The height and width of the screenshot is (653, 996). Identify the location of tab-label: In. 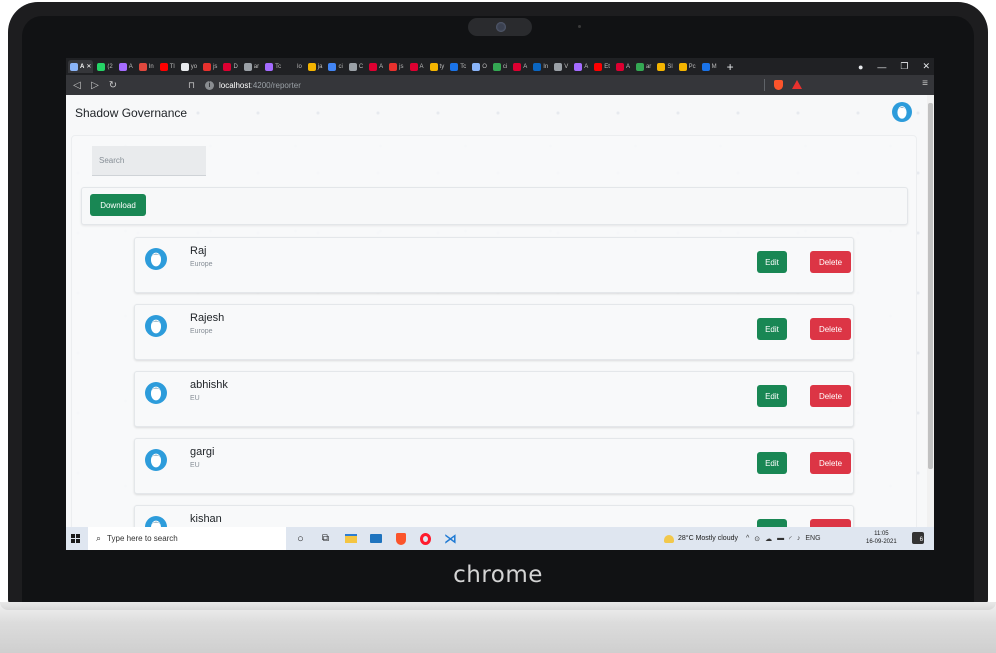
(151, 66).